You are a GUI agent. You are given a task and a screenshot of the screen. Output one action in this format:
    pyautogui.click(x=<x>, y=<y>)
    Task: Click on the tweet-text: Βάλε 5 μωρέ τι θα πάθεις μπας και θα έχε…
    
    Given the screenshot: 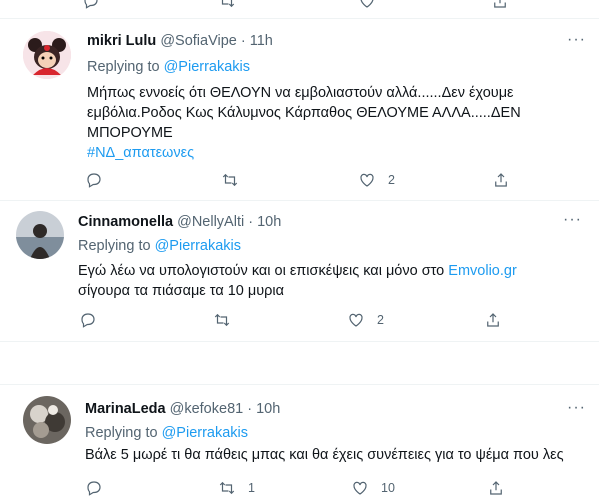 What is the action you would take?
    pyautogui.click(x=340, y=455)
    